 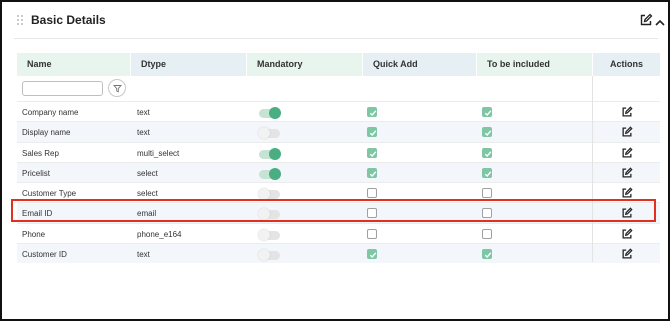 I want to click on field-name: Phone, so click(x=34, y=234).